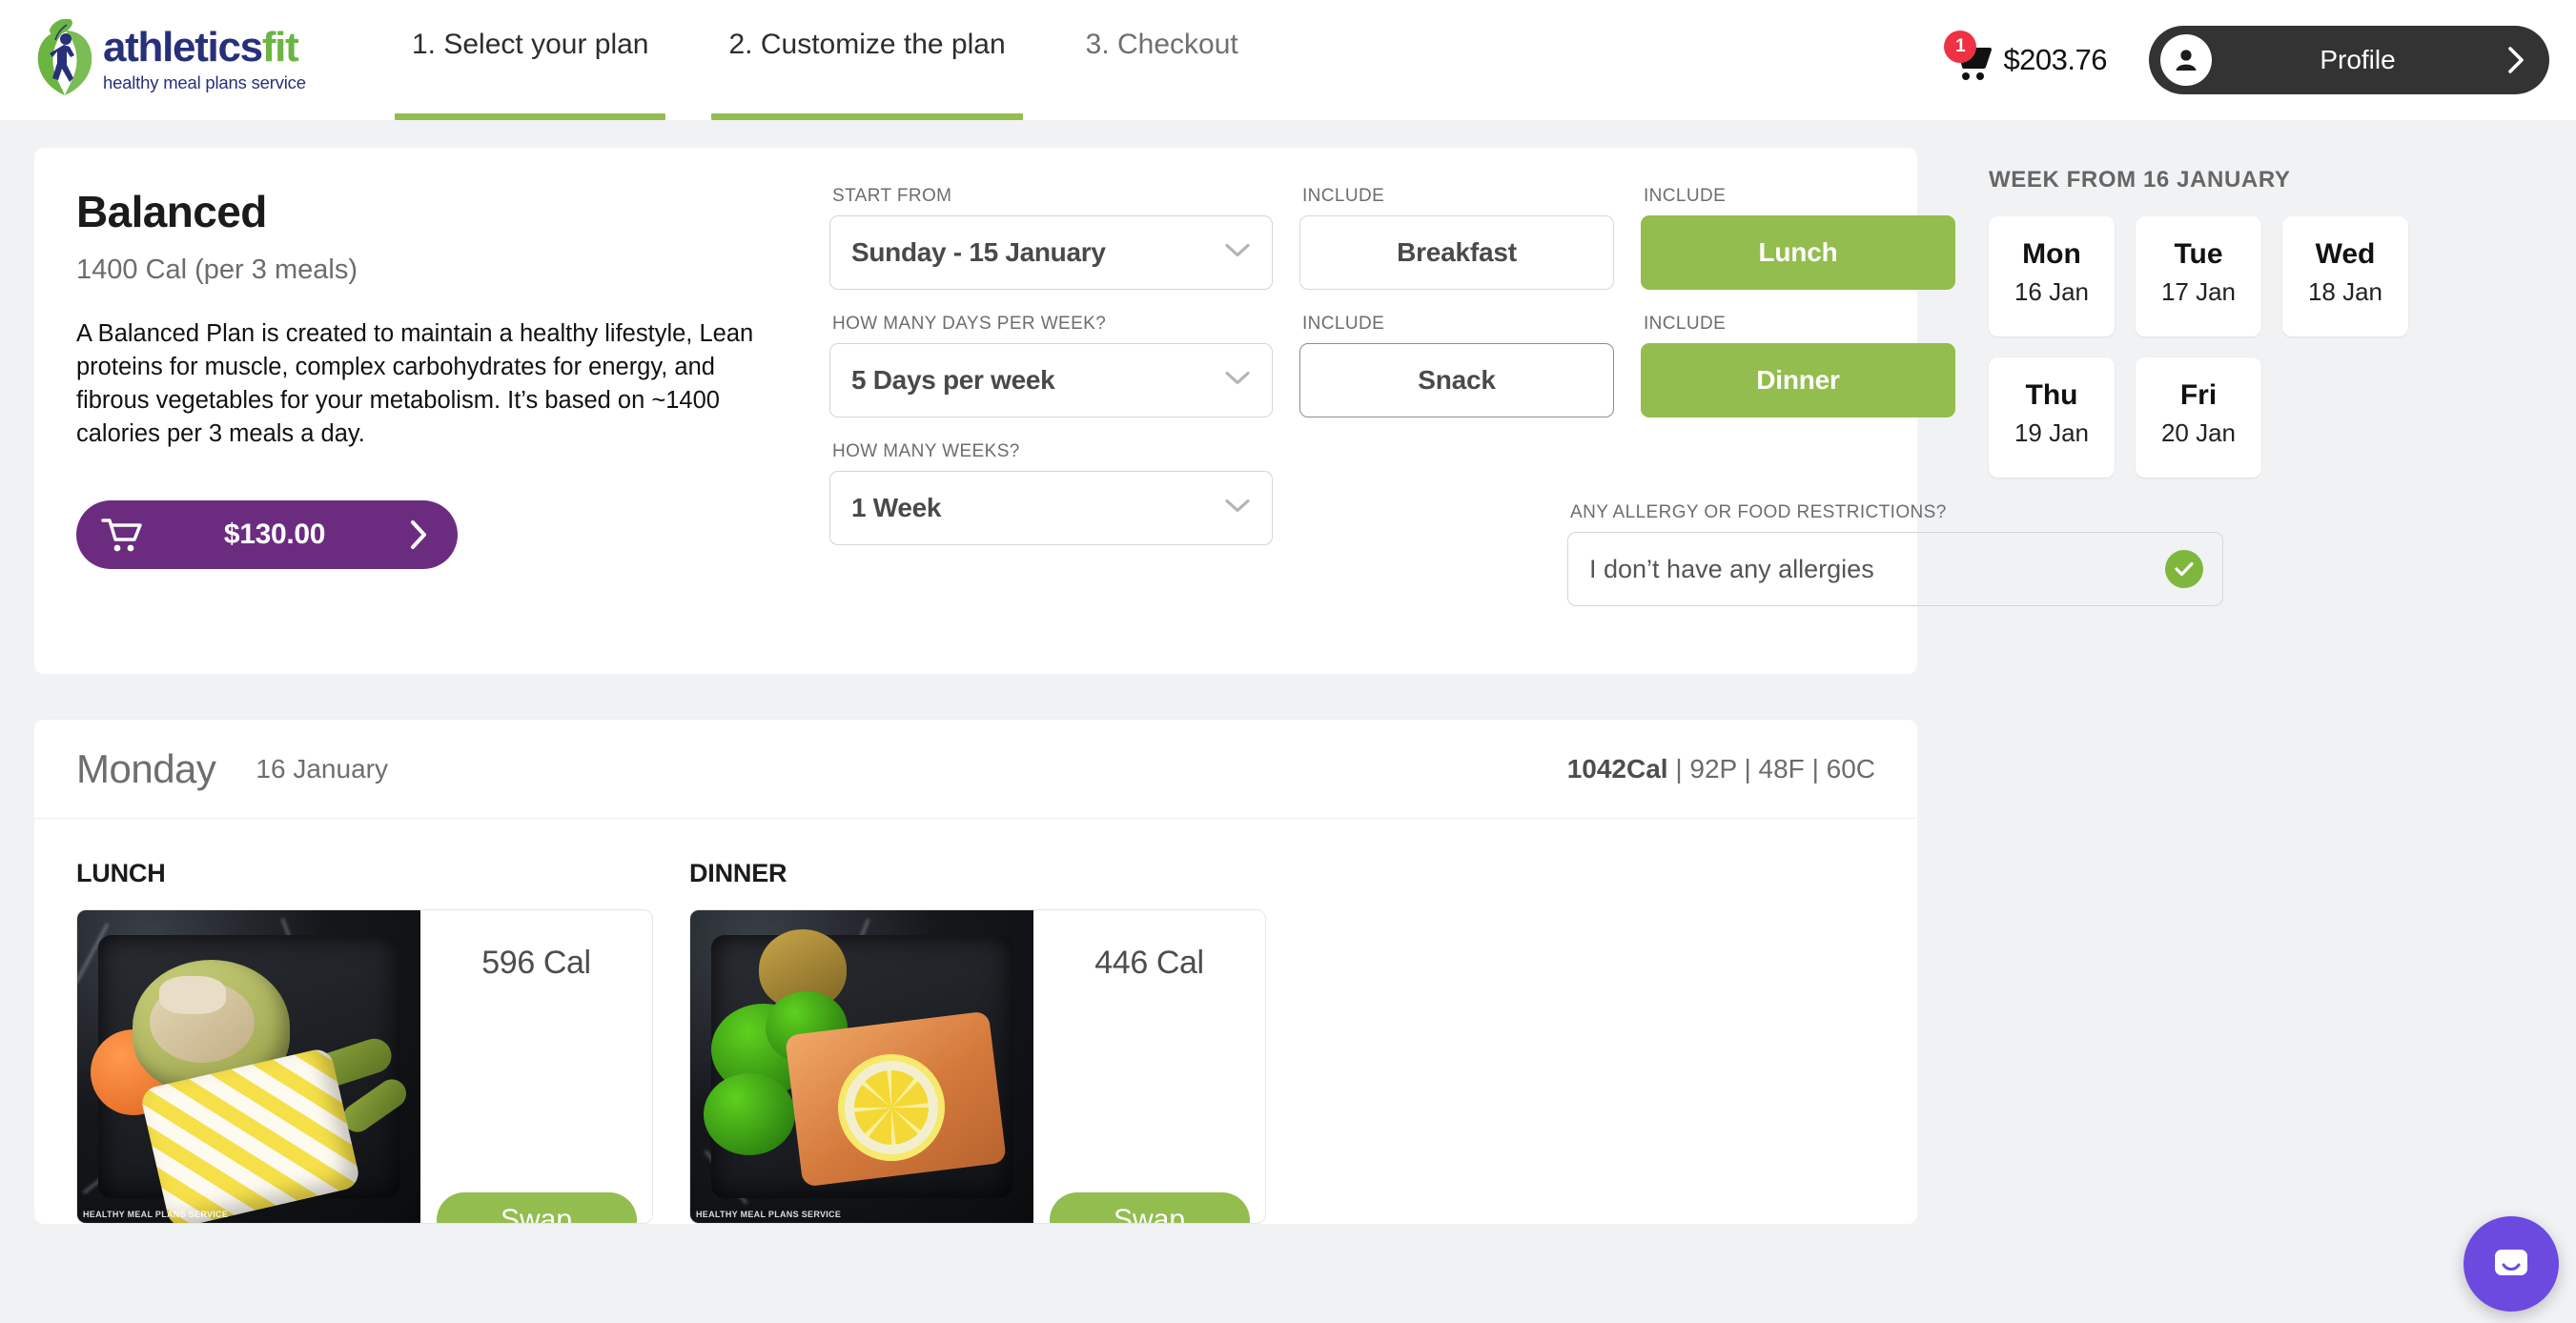  Describe the element at coordinates (280, 47) in the screenshot. I see `logo-word-accent: fit` at that location.